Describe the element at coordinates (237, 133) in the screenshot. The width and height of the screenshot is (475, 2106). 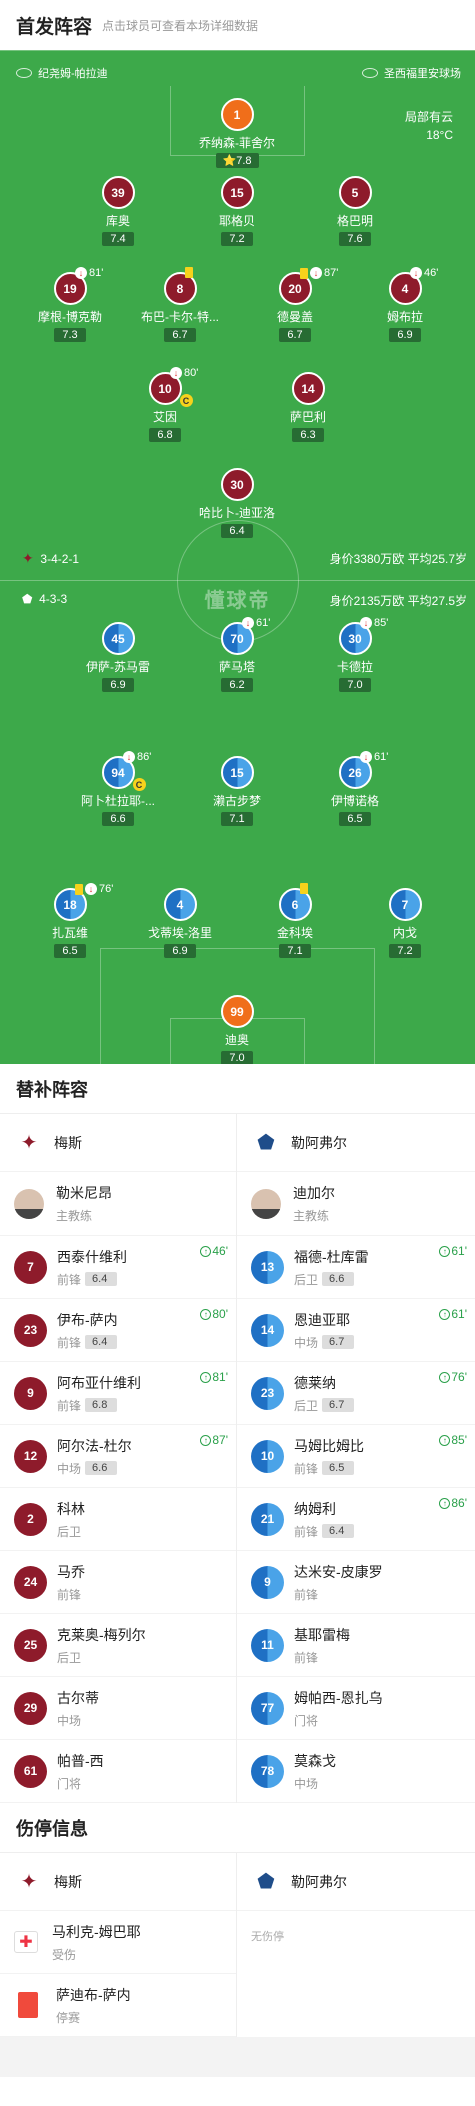
I see `player-1: 1 乔纳森-菲舍尔 ⭐7.8` at that location.